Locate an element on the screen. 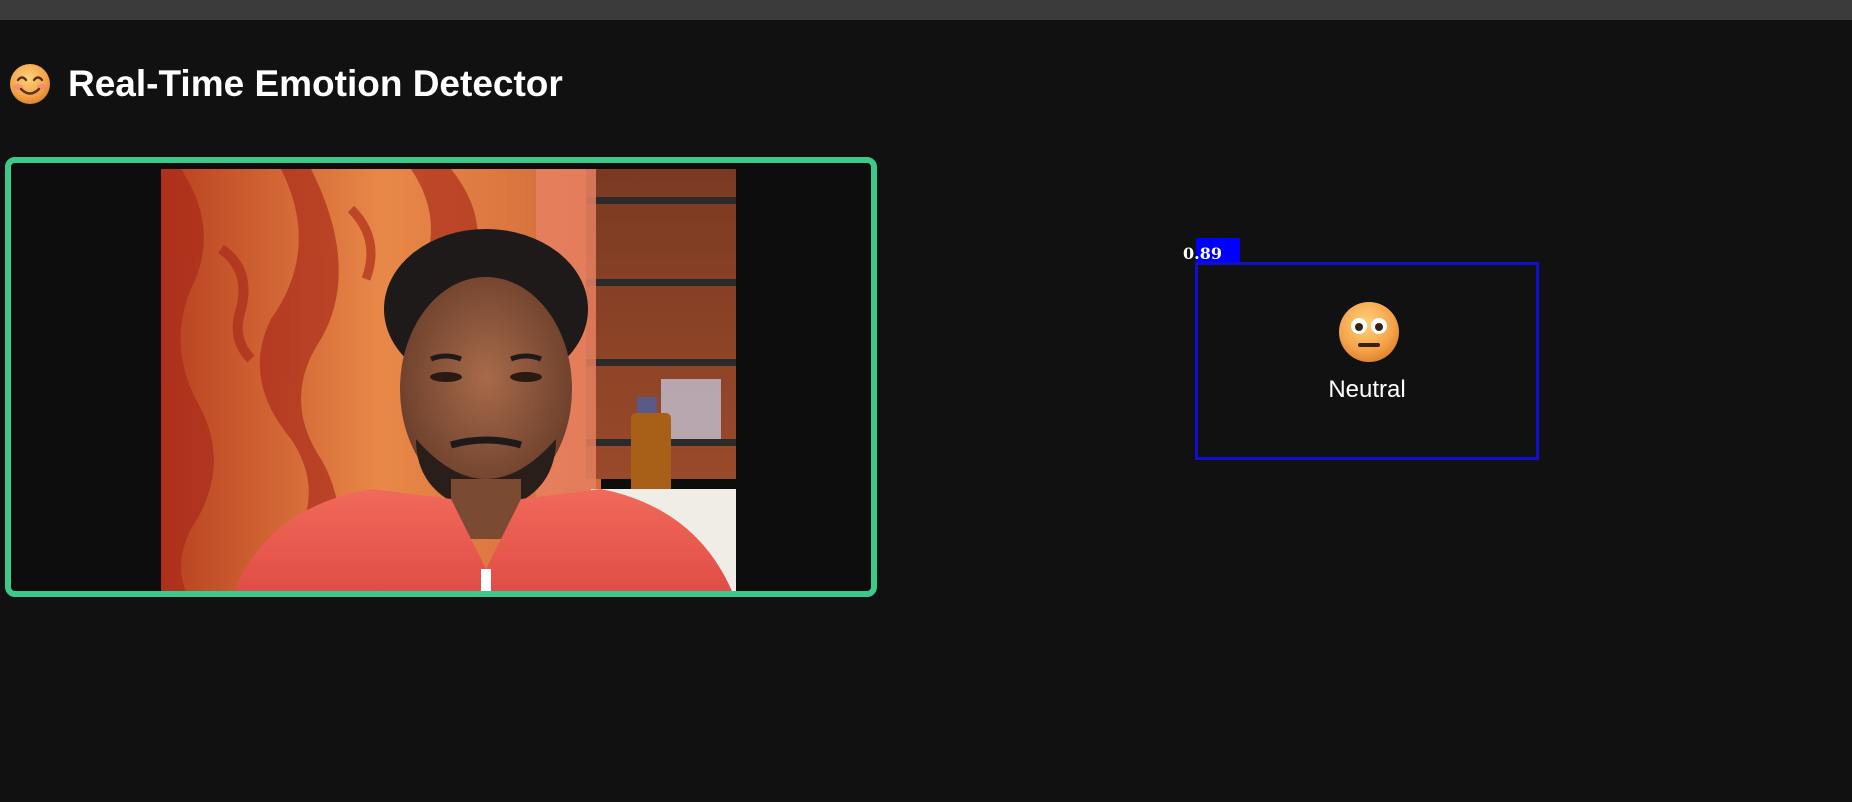 The image size is (1852, 802). page-header: Real-Time Emotion Detector is located at coordinates (285, 84).